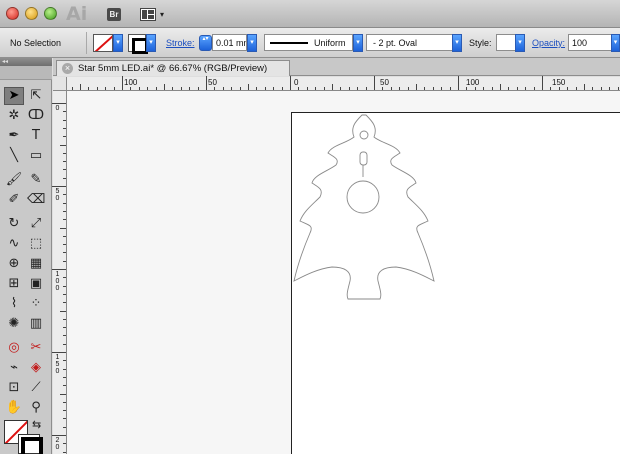 This screenshot has height=454, width=620. What do you see at coordinates (229, 42) in the screenshot?
I see `stroke-weight-field: 0.01 mm` at bounding box center [229, 42].